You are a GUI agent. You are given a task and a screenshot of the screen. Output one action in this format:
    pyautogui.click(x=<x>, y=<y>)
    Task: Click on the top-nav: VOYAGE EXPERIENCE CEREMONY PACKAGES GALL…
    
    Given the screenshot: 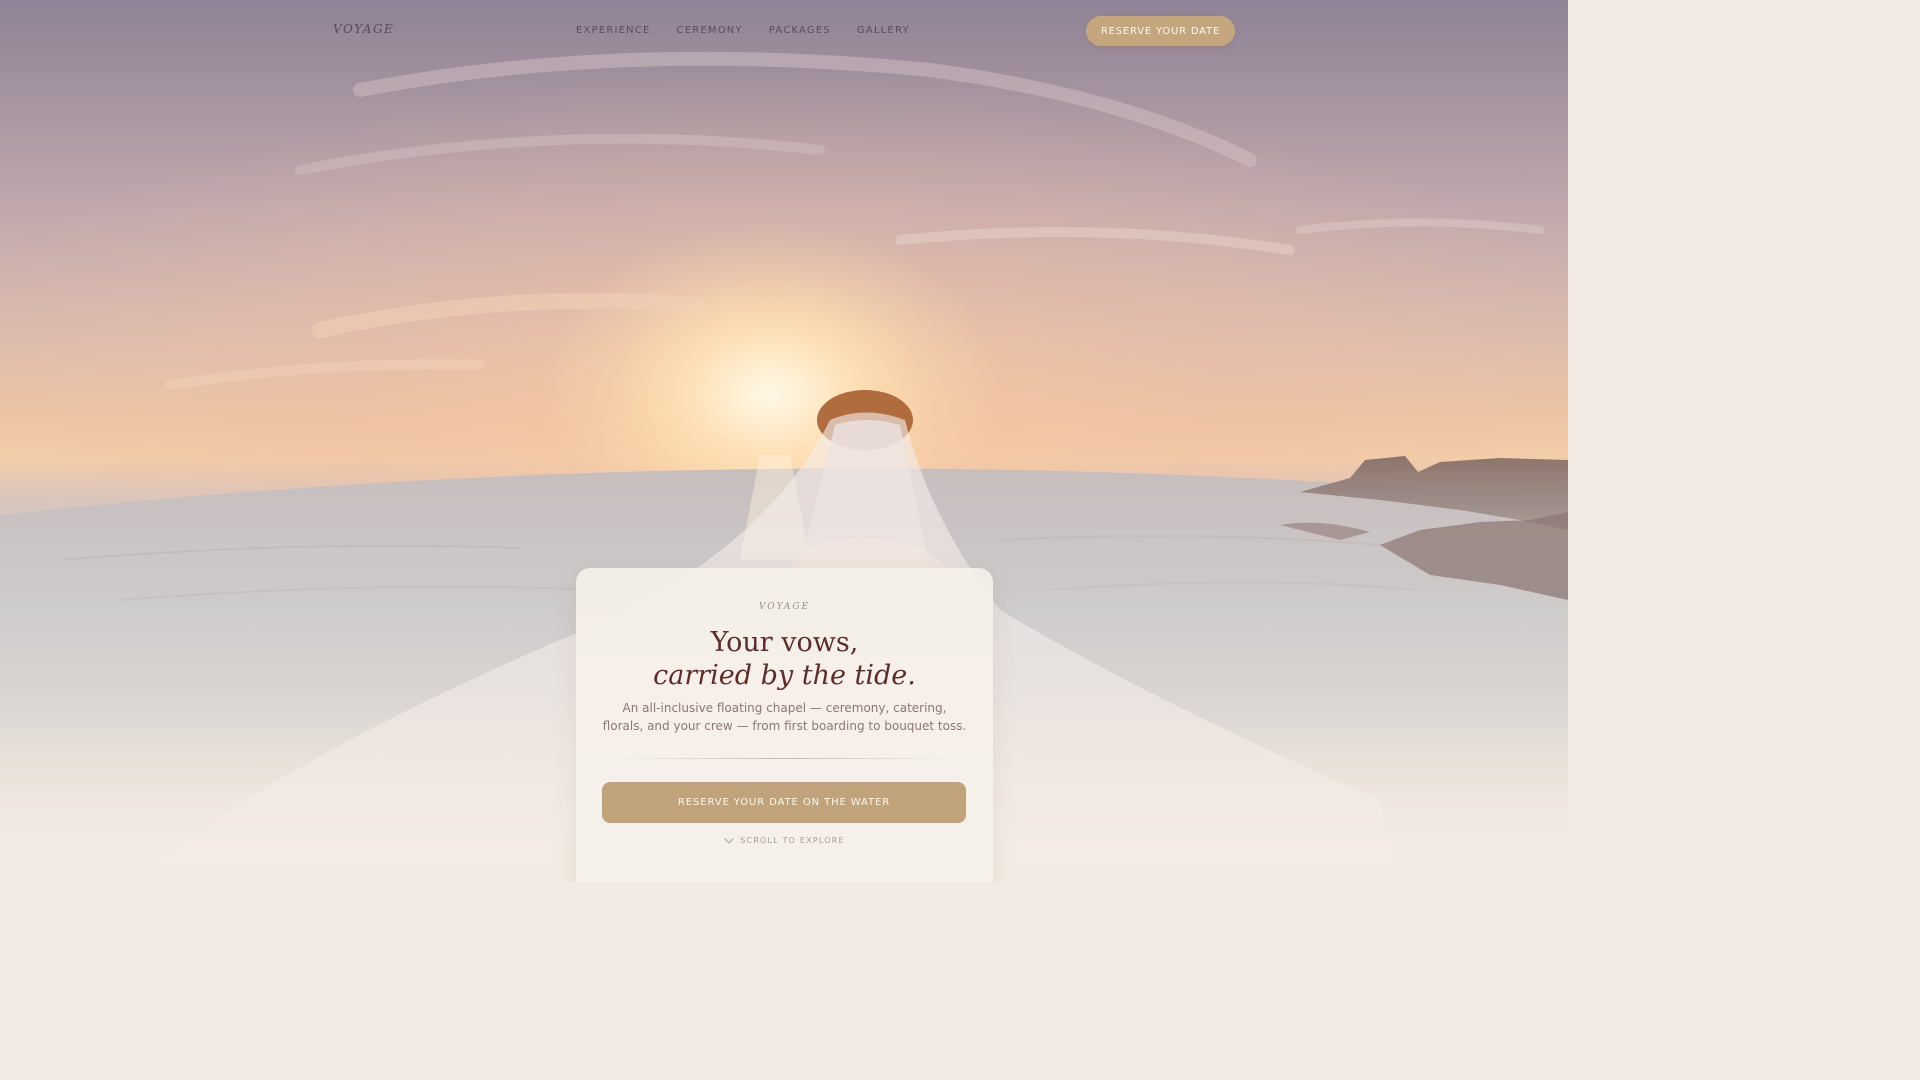 What is the action you would take?
    pyautogui.click(x=784, y=31)
    